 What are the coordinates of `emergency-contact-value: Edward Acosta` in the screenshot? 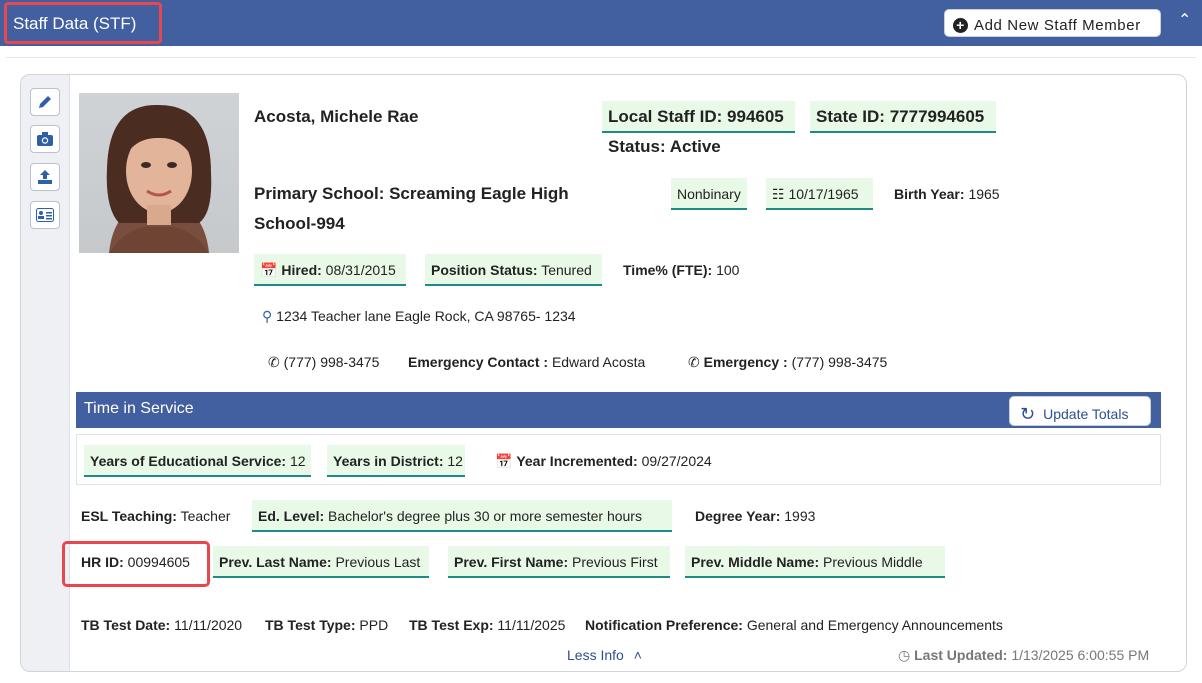 It's located at (598, 362).